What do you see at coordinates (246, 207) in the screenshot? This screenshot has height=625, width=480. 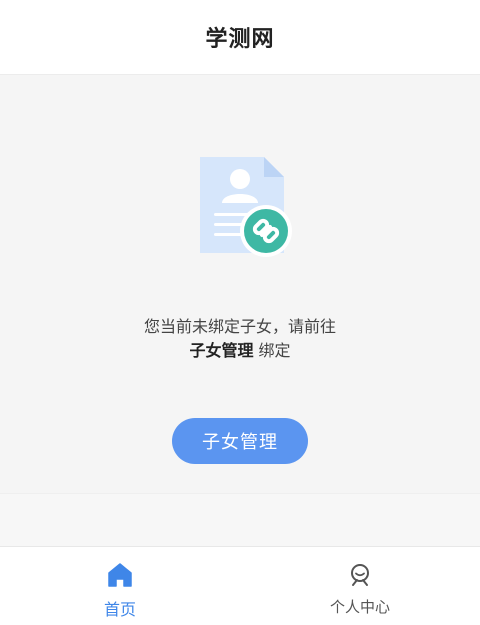 I see `document-link-icon` at bounding box center [246, 207].